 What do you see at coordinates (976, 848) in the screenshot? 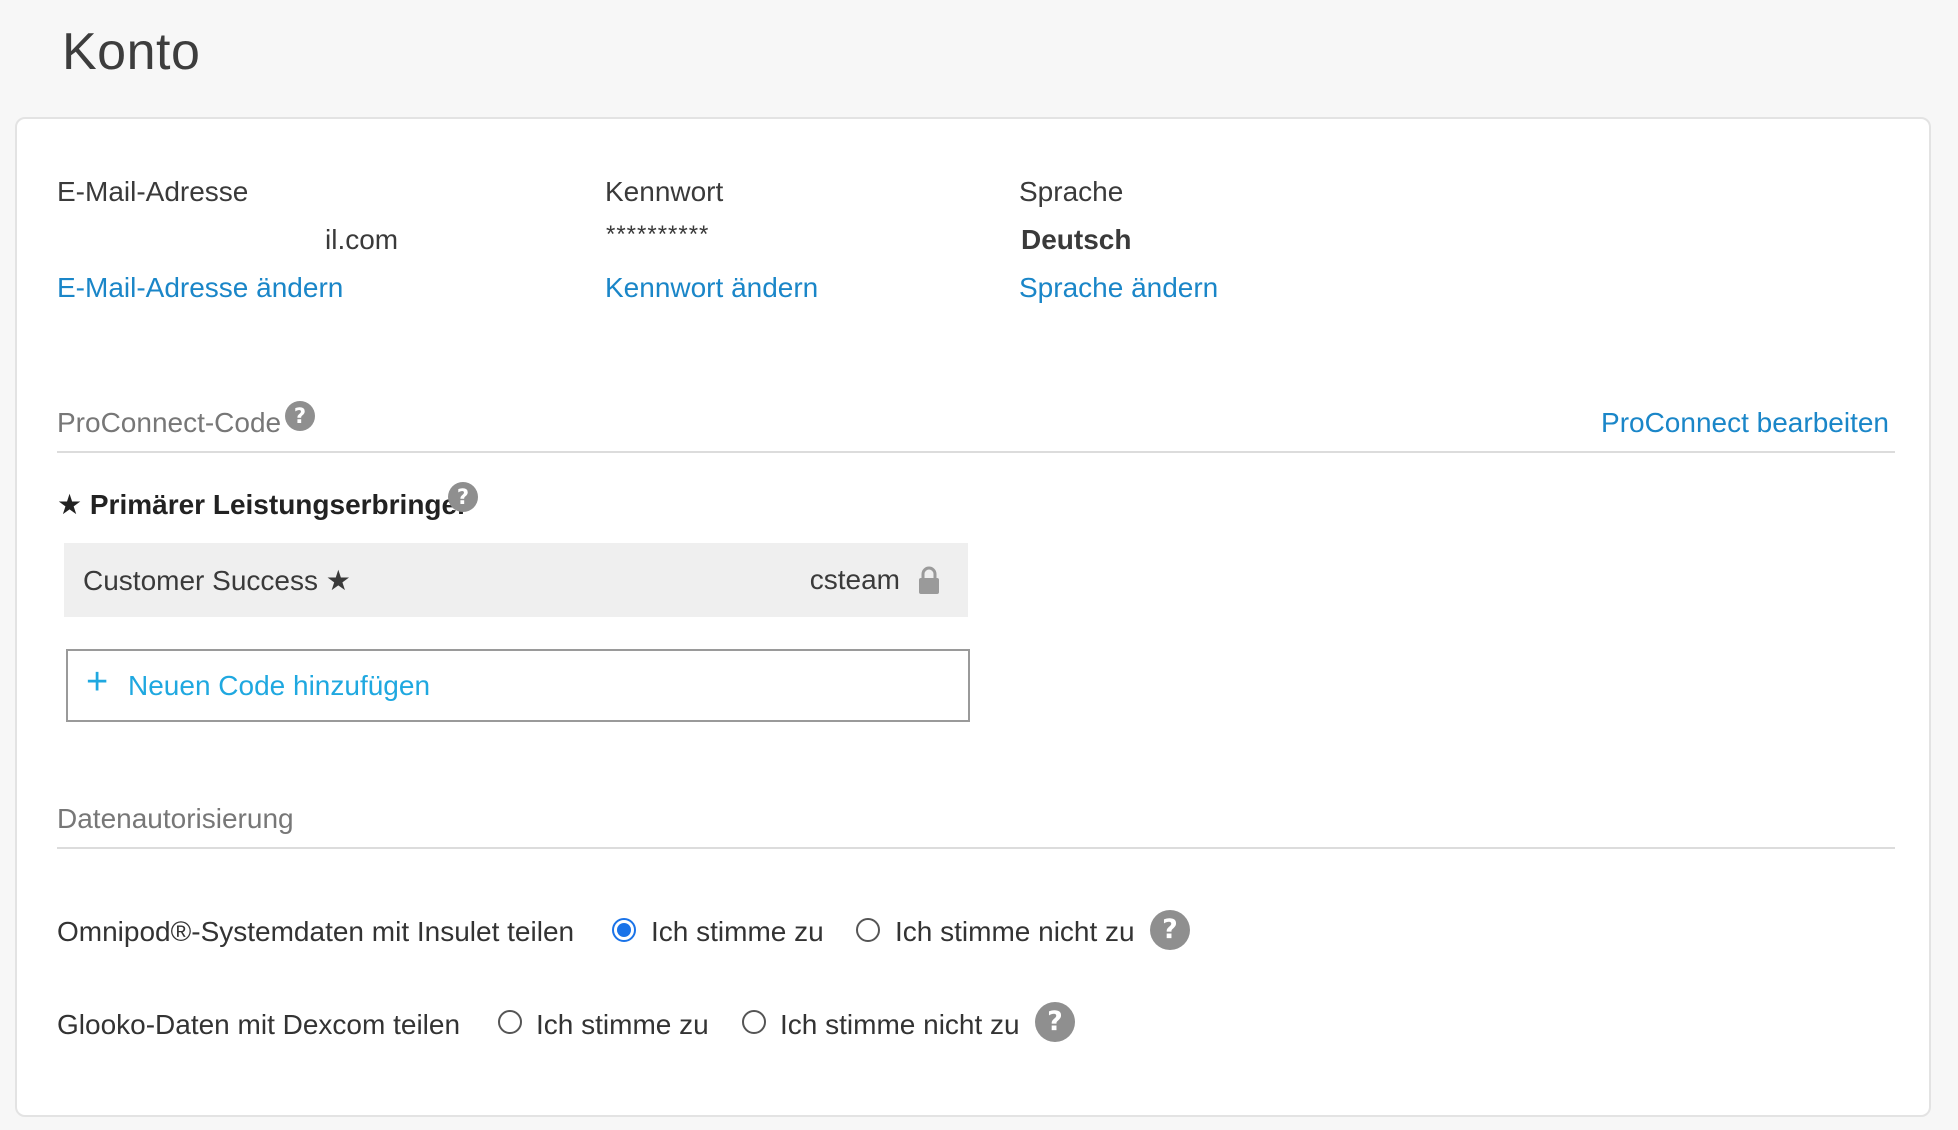
I see `authorization-divider` at bounding box center [976, 848].